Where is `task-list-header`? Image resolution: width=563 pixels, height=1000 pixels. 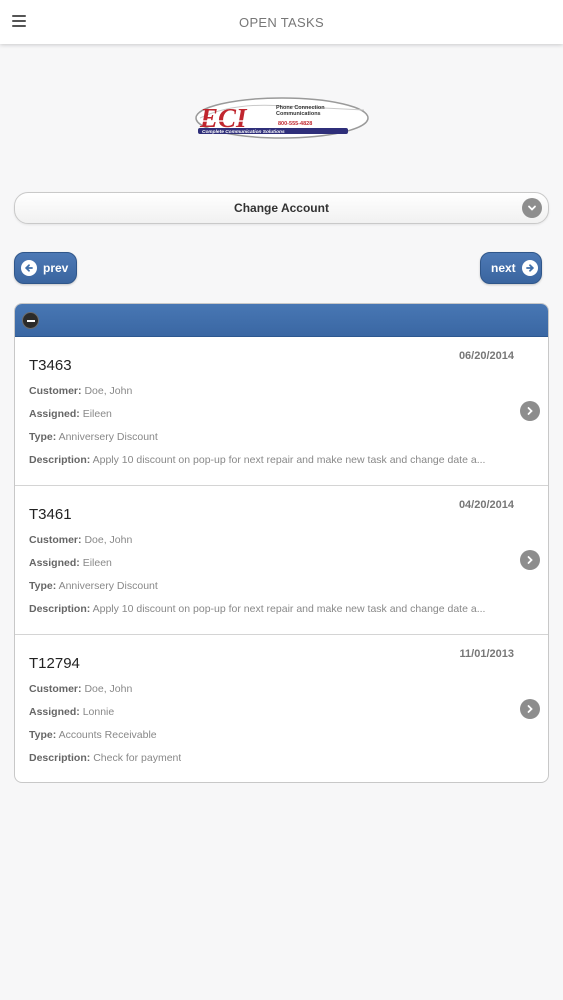 task-list-header is located at coordinates (281, 320).